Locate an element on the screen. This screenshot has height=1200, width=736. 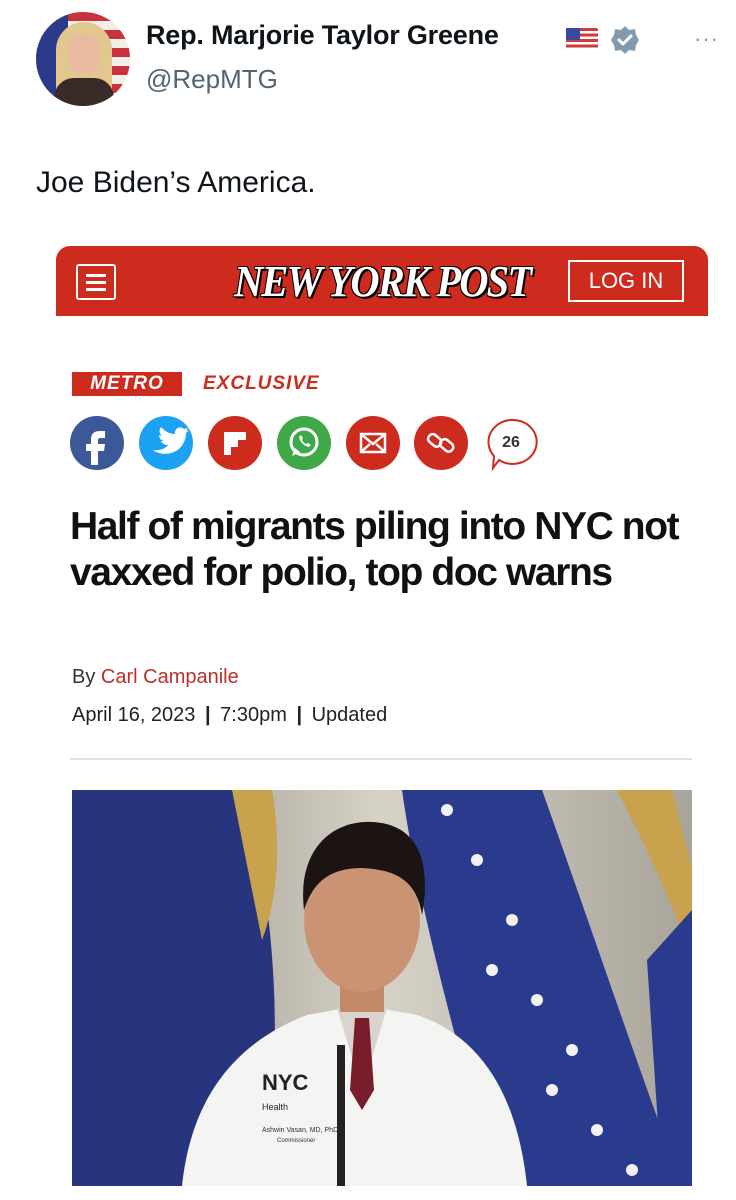
site-header: NEW YORK POST LOG IN is located at coordinates (382, 281).